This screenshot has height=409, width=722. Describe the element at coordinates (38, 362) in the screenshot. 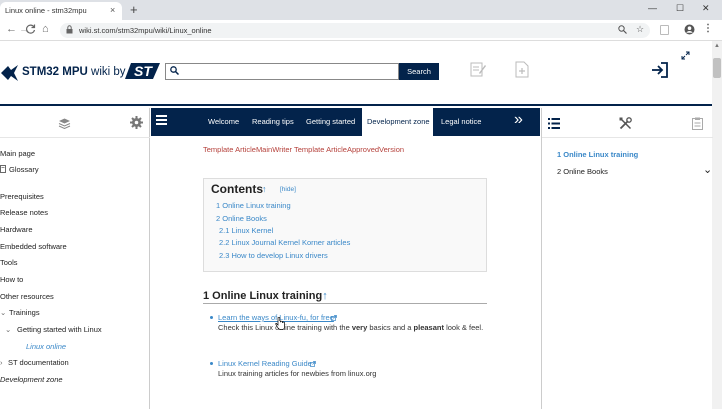

I see `nav-st-documentation: ST documentation` at that location.